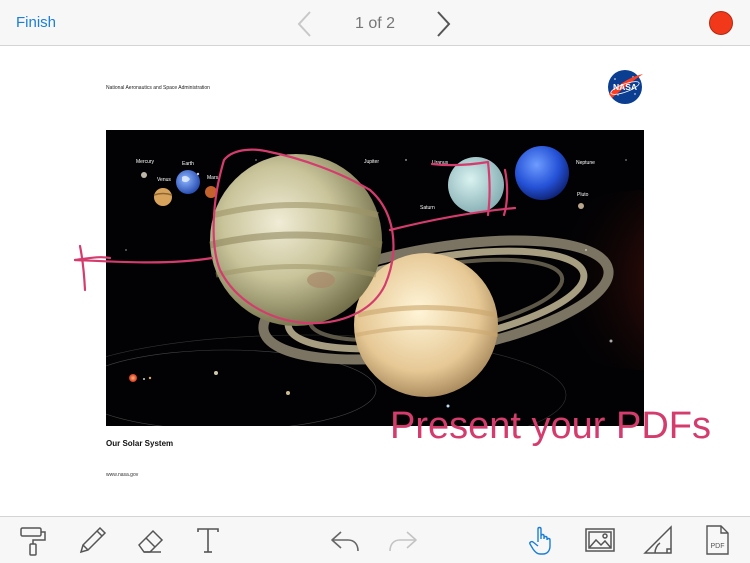 The width and height of the screenshot is (750, 563). I want to click on label-earth: Earth, so click(188, 164).